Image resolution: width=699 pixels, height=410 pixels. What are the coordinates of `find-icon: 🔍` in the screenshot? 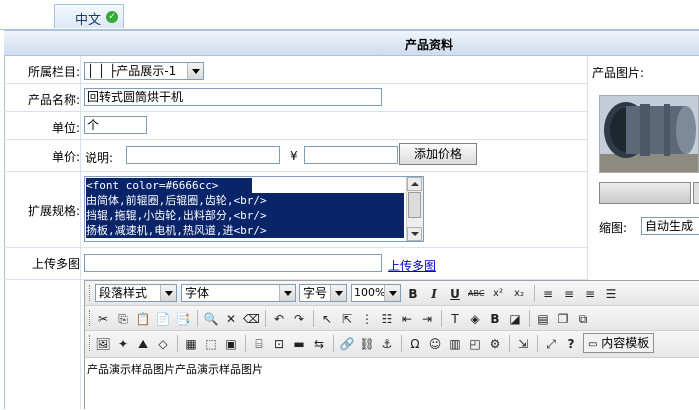 It's located at (211, 319).